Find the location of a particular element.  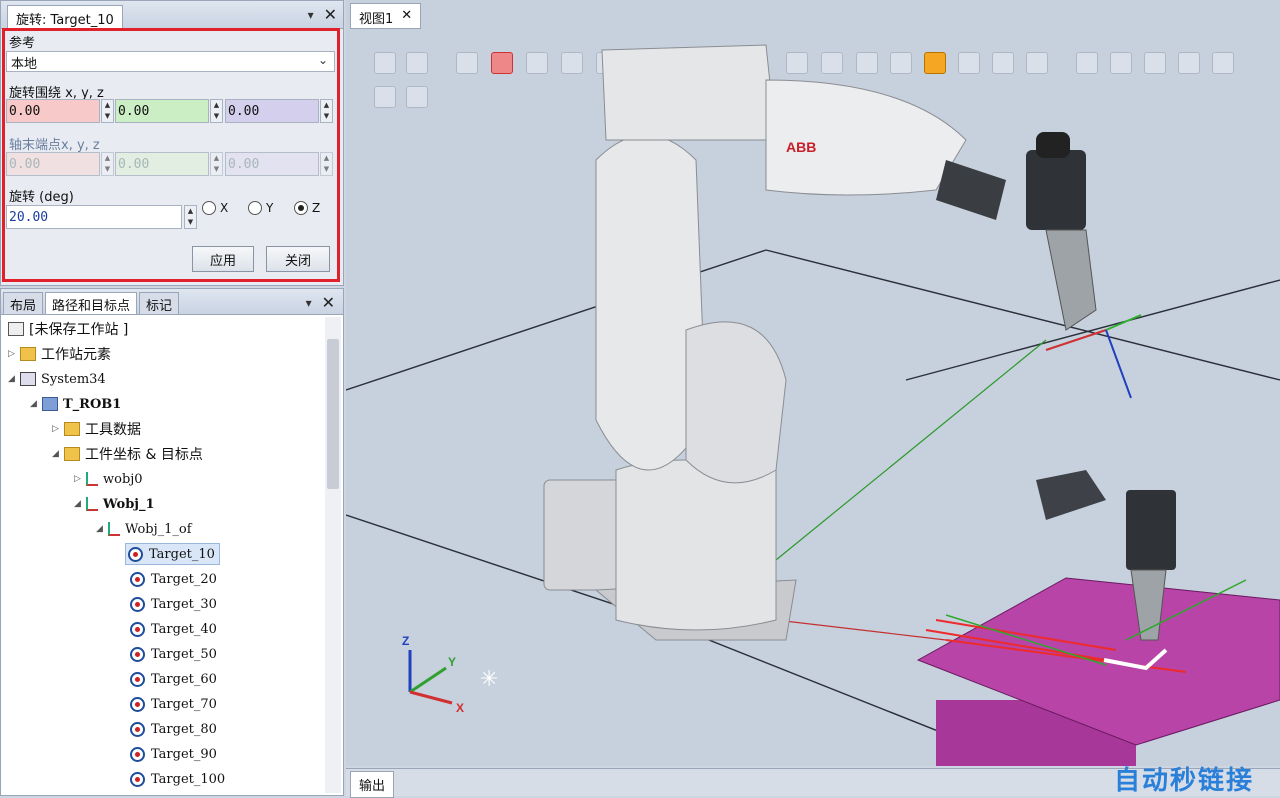

controller-icon is located at coordinates (28, 379).